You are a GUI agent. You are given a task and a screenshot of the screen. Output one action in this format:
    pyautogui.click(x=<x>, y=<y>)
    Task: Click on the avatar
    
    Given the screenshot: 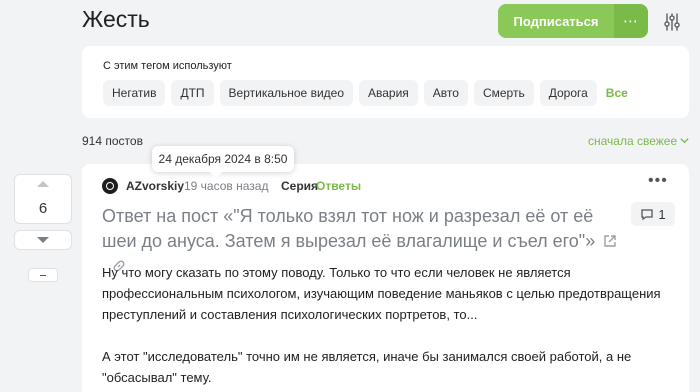 What is the action you would take?
    pyautogui.click(x=110, y=186)
    